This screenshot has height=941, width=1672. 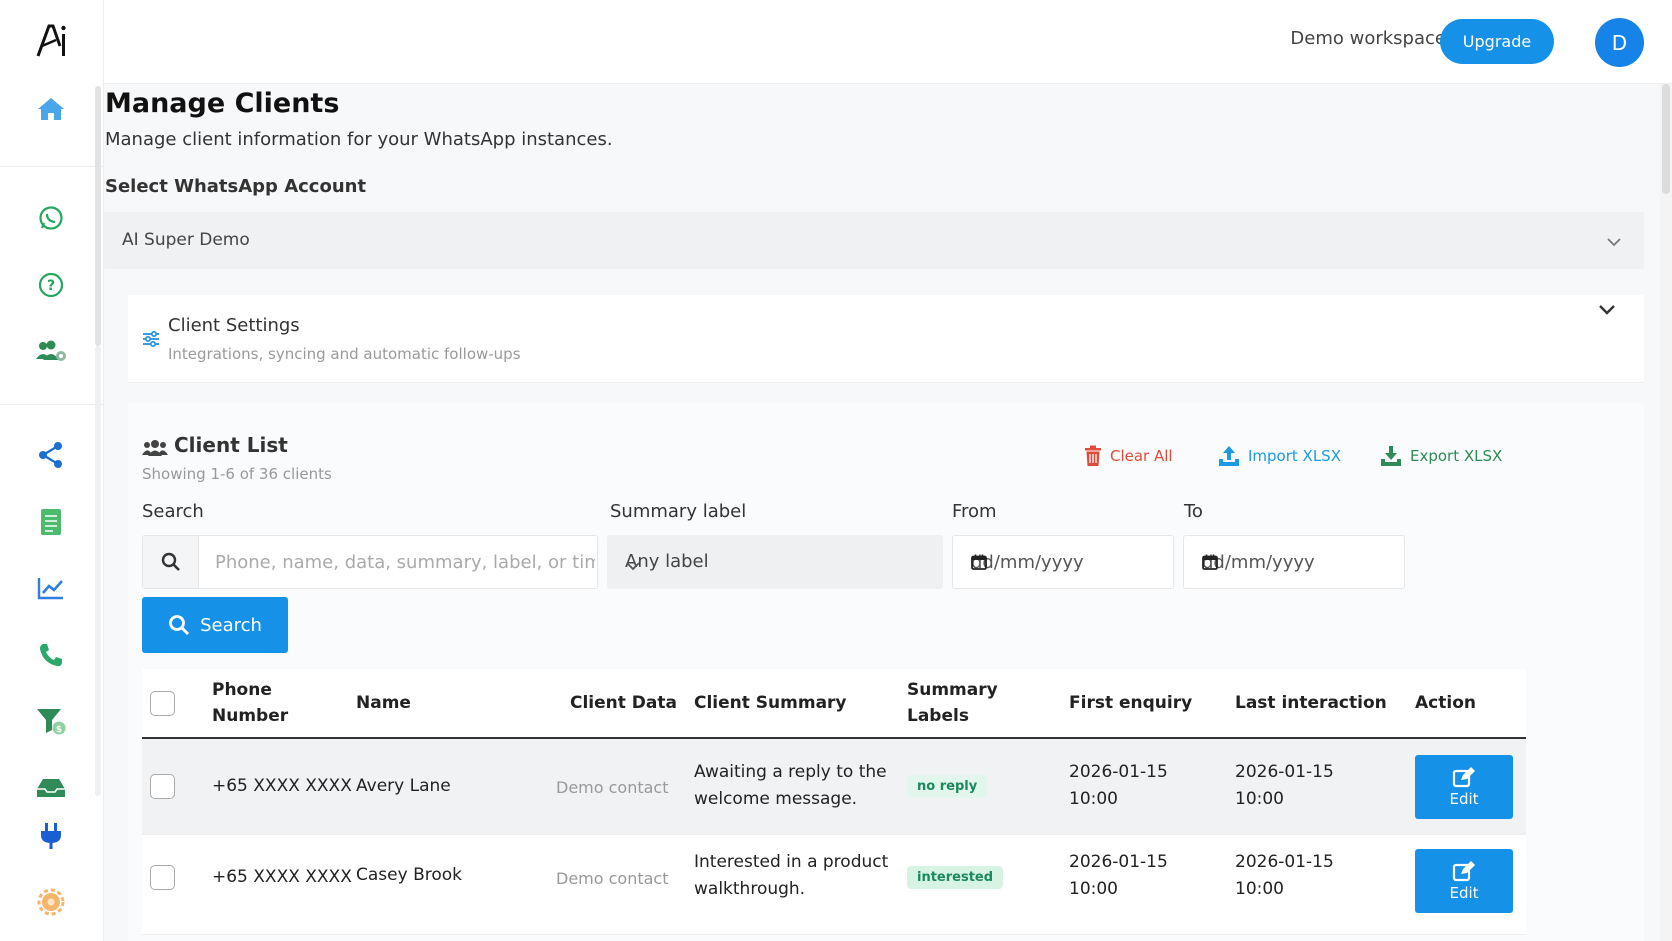 What do you see at coordinates (383, 703) in the screenshot?
I see `header-name: Name` at bounding box center [383, 703].